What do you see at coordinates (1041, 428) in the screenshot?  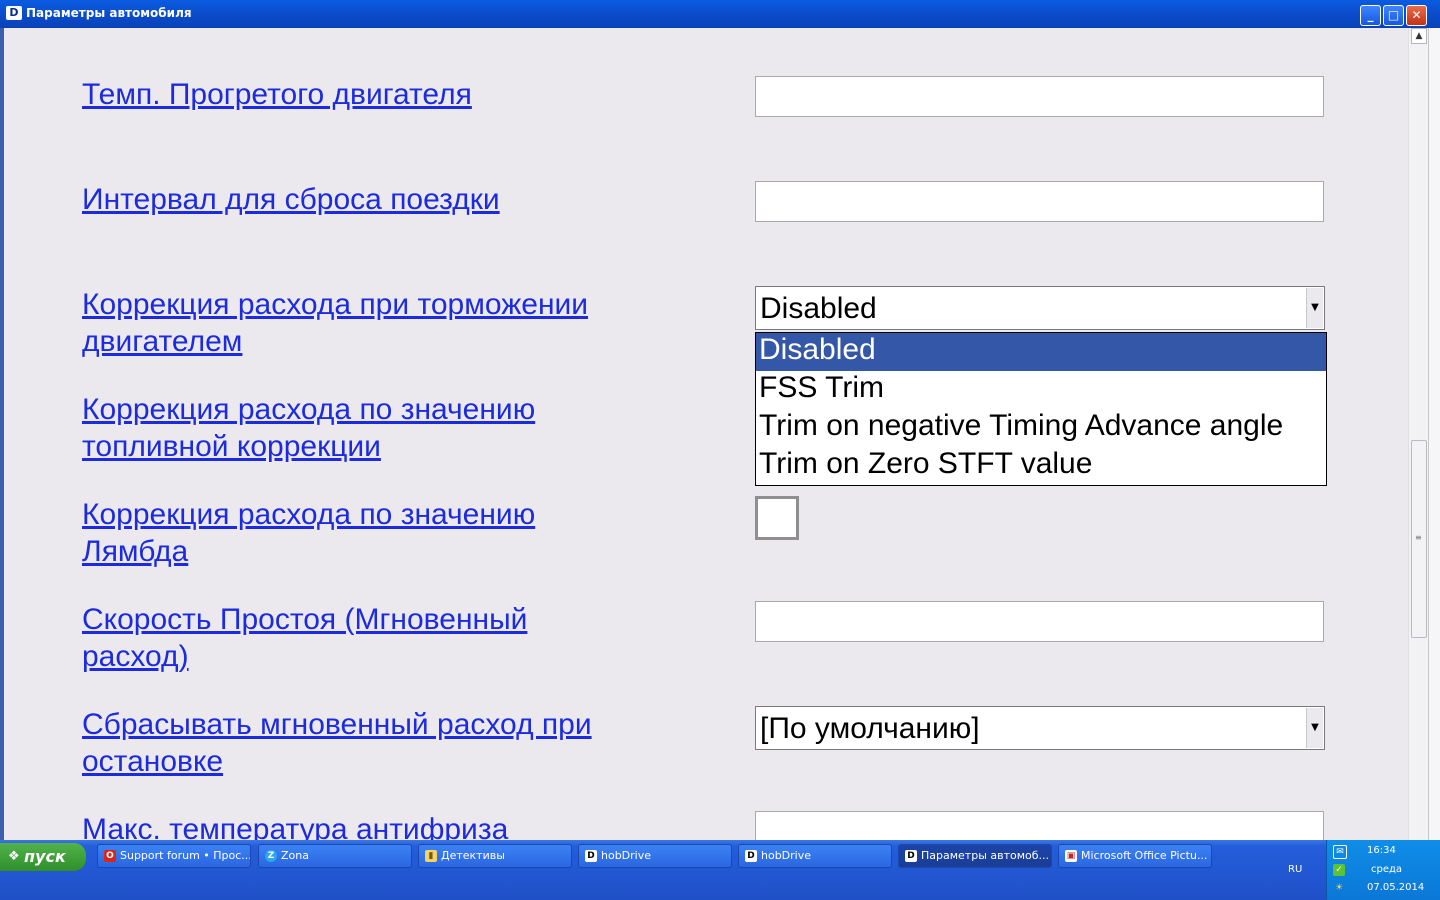 I see `option-negative-timing-trim: Trim on negative Timing Advance angle` at bounding box center [1041, 428].